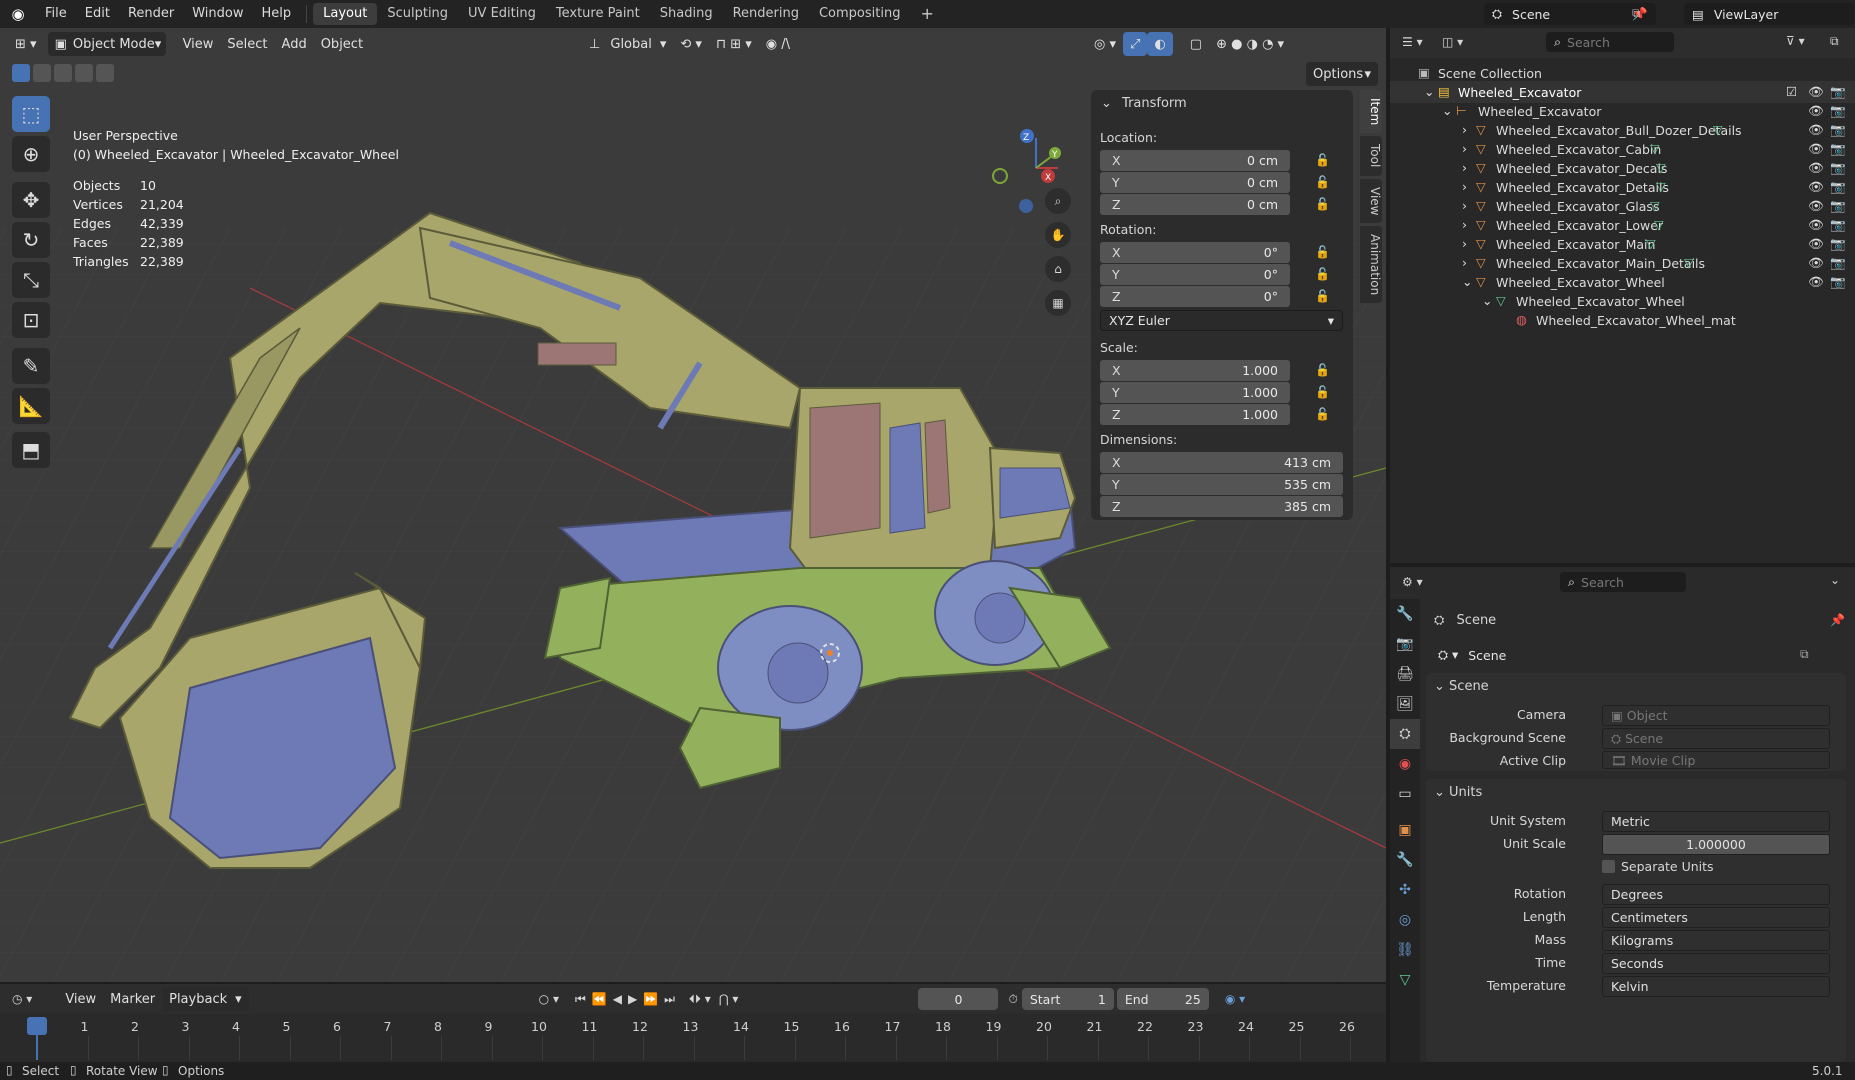  What do you see at coordinates (1570, 14) in the screenshot?
I see `scene-selector: ⛭ Scene 📌` at bounding box center [1570, 14].